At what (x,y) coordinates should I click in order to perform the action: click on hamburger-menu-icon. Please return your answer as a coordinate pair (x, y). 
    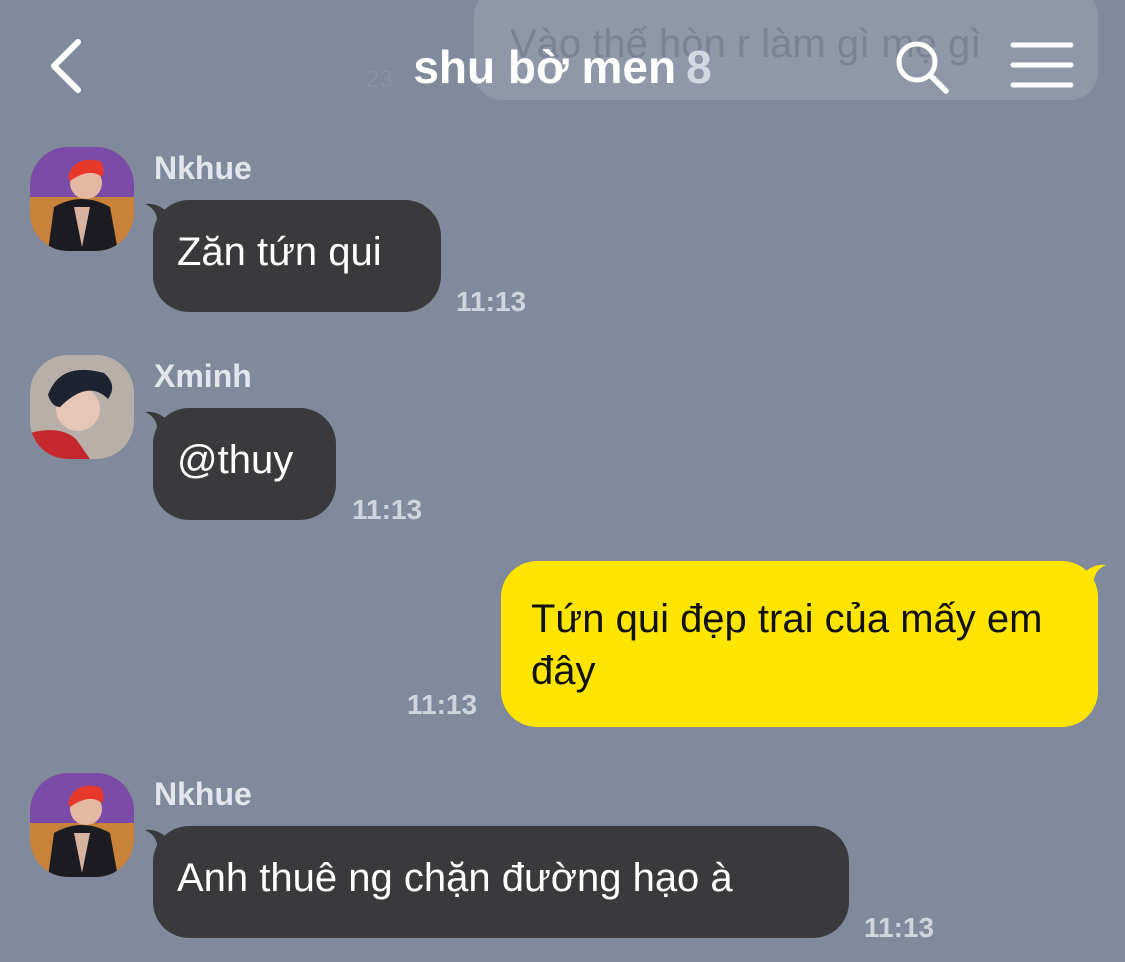
    Looking at the image, I should click on (1042, 65).